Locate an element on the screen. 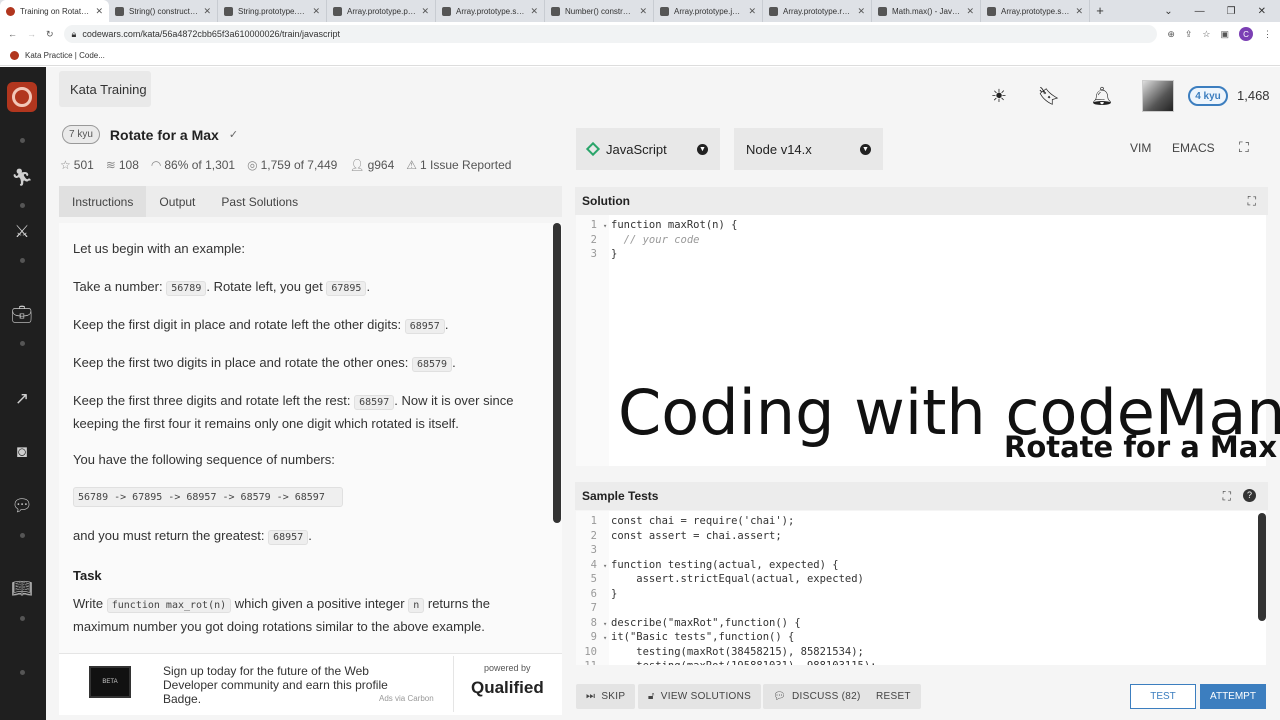  instructions-scrollbar is located at coordinates (557, 373).